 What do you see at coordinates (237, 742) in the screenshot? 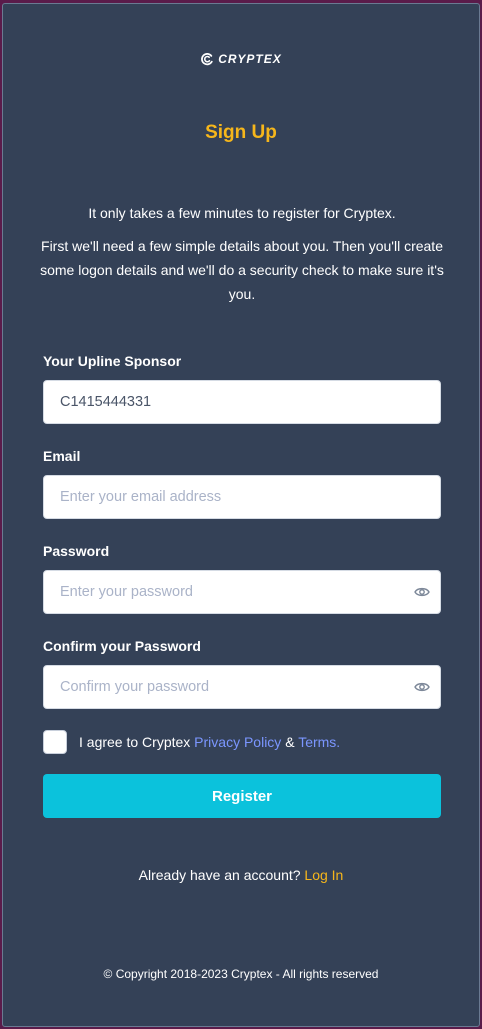
I see `privacy-policy-link: Privacy Policy` at bounding box center [237, 742].